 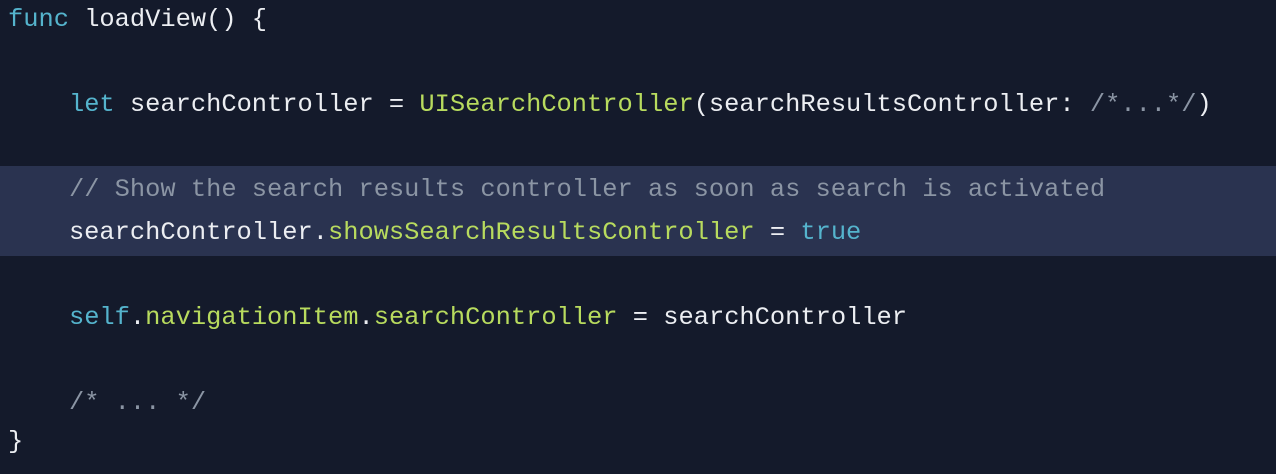 What do you see at coordinates (1204, 105) in the screenshot?
I see `code-token: )` at bounding box center [1204, 105].